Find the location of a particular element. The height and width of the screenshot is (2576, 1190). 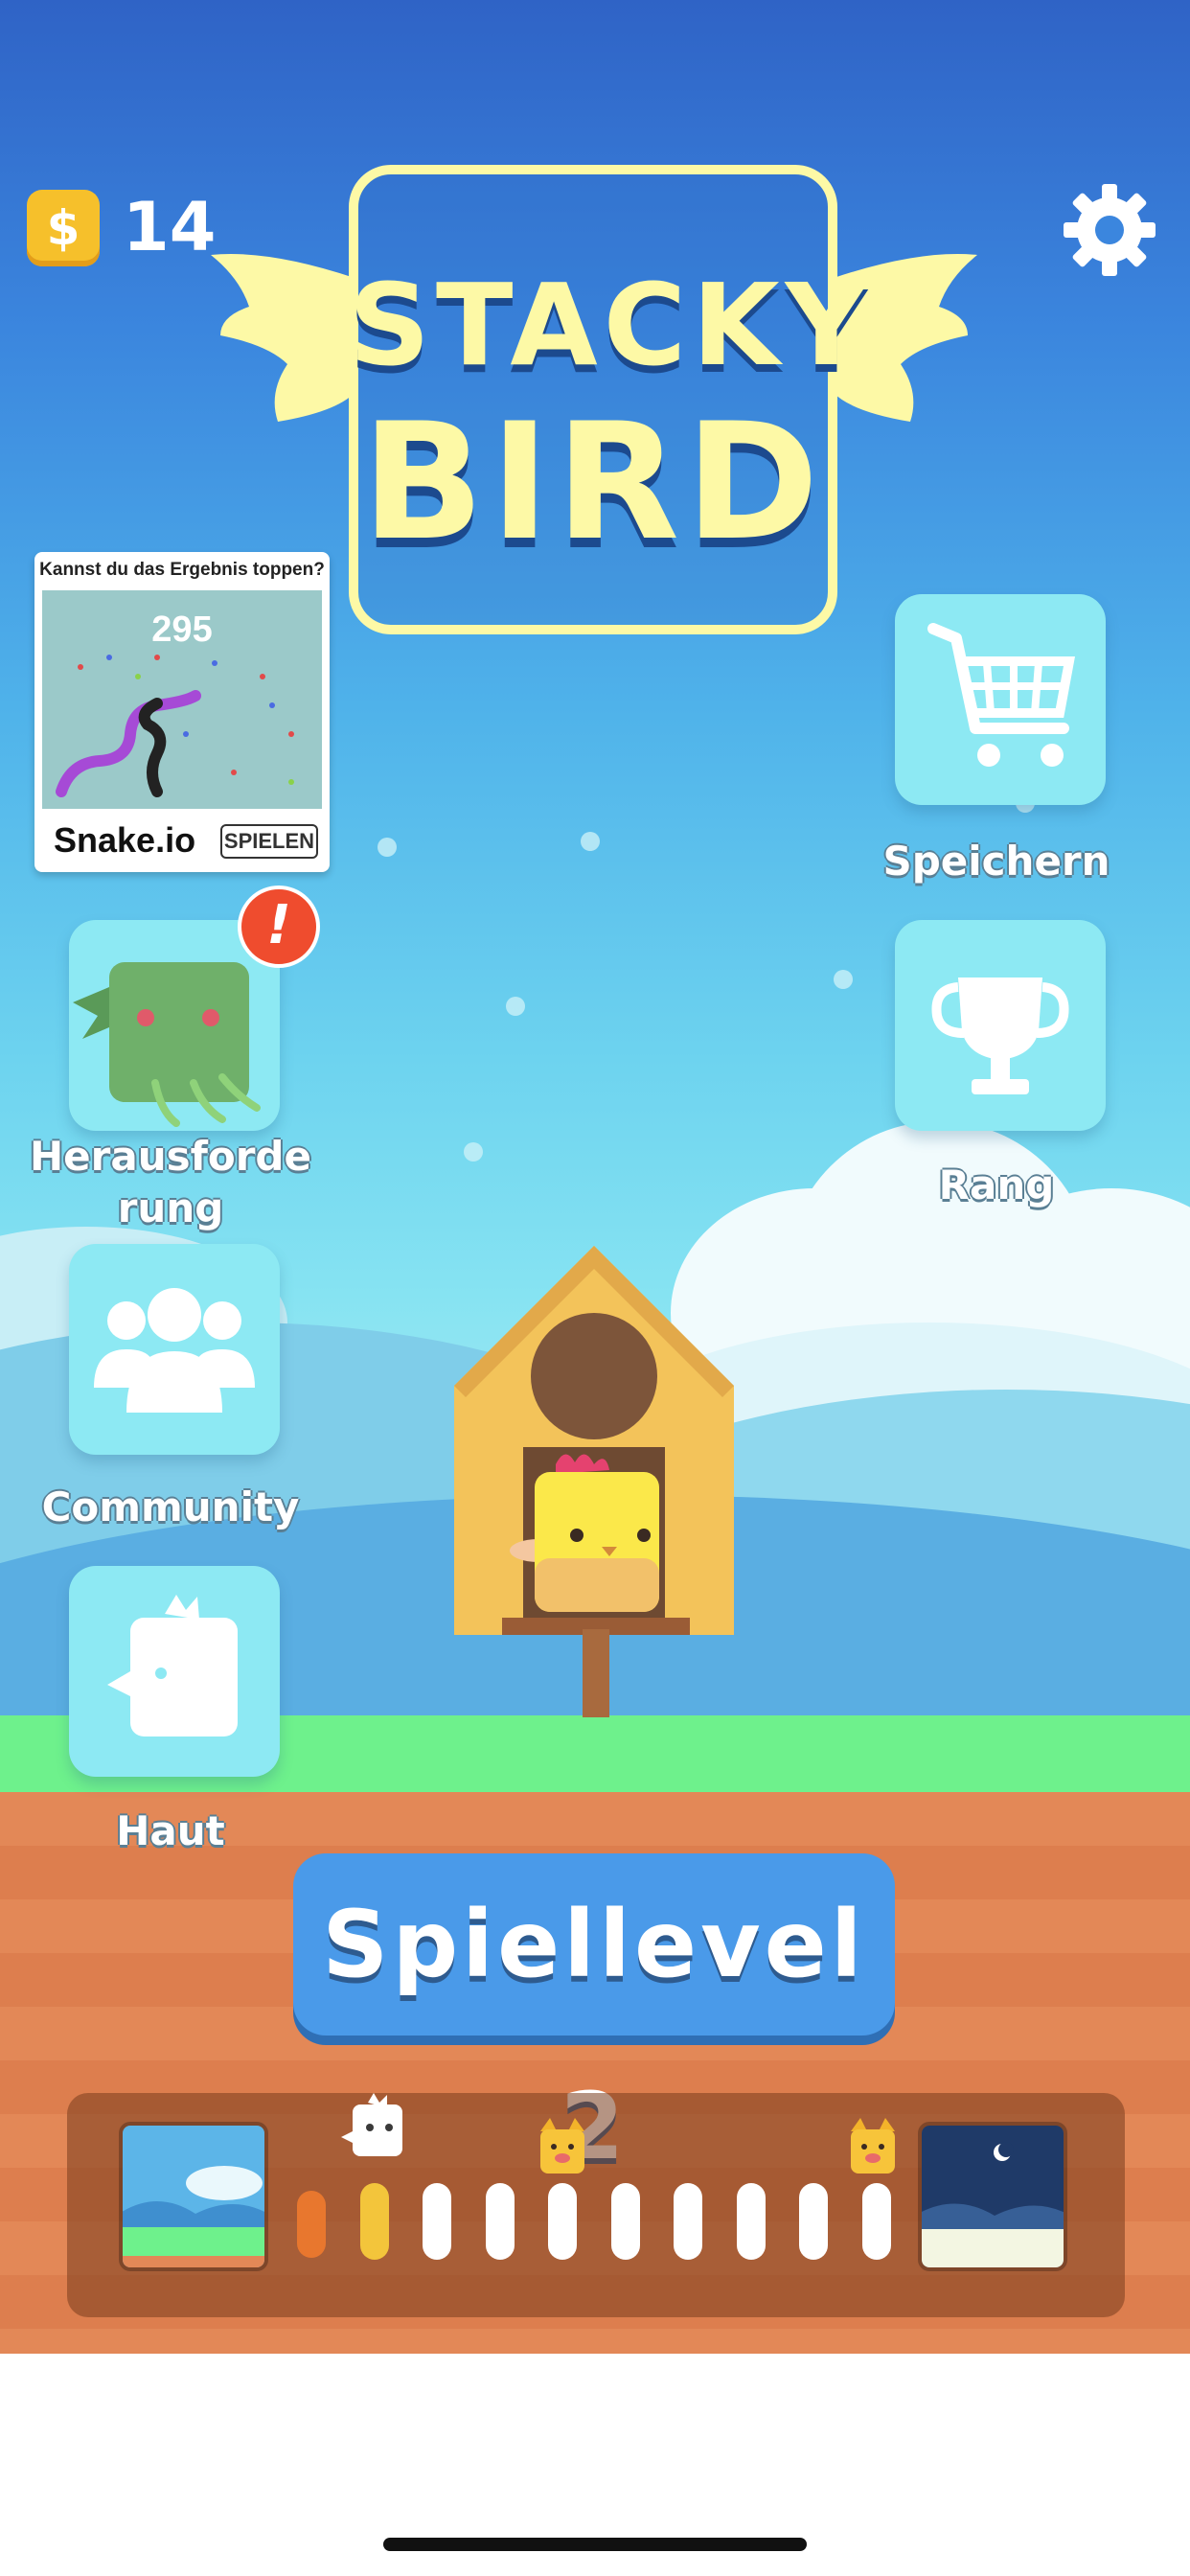

coin-symbol: $ is located at coordinates (63, 228).